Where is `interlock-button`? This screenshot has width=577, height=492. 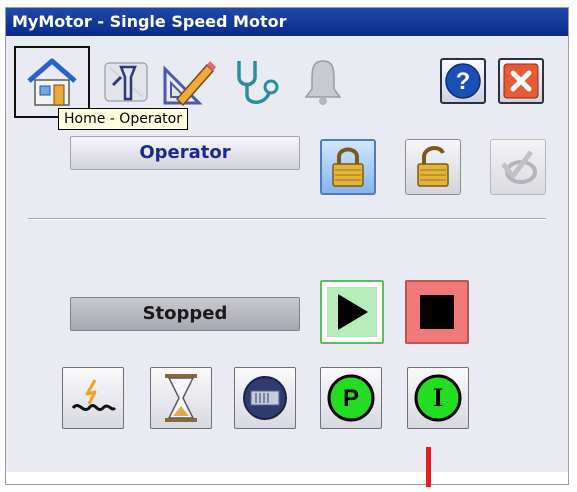
interlock-button is located at coordinates (93, 398).